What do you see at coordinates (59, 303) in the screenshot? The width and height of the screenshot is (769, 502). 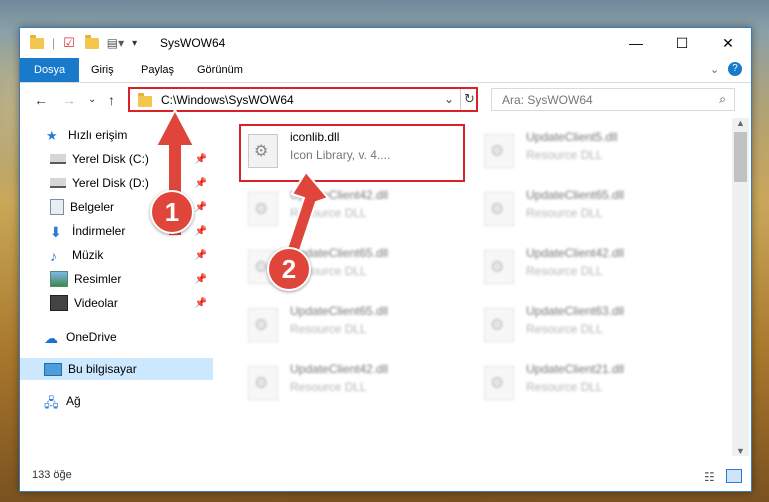 I see `video-icon` at bounding box center [59, 303].